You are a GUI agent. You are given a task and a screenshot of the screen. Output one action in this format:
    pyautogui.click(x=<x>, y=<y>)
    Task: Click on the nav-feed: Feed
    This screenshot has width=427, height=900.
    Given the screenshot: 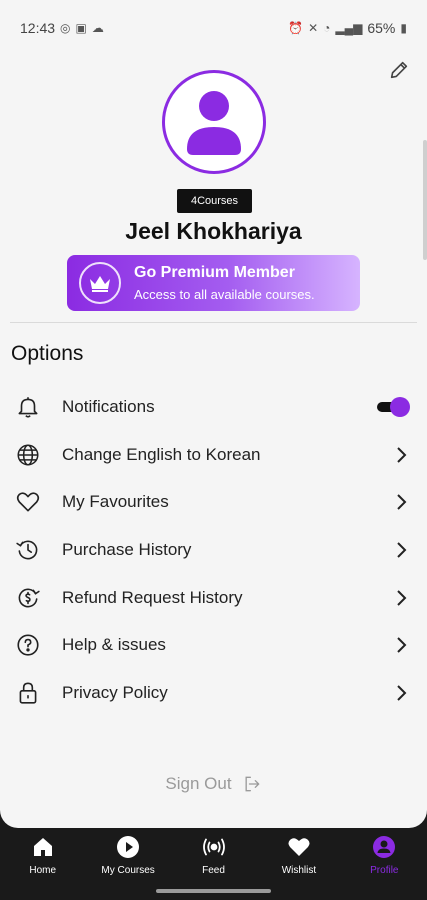 What is the action you would take?
    pyautogui.click(x=213, y=854)
    